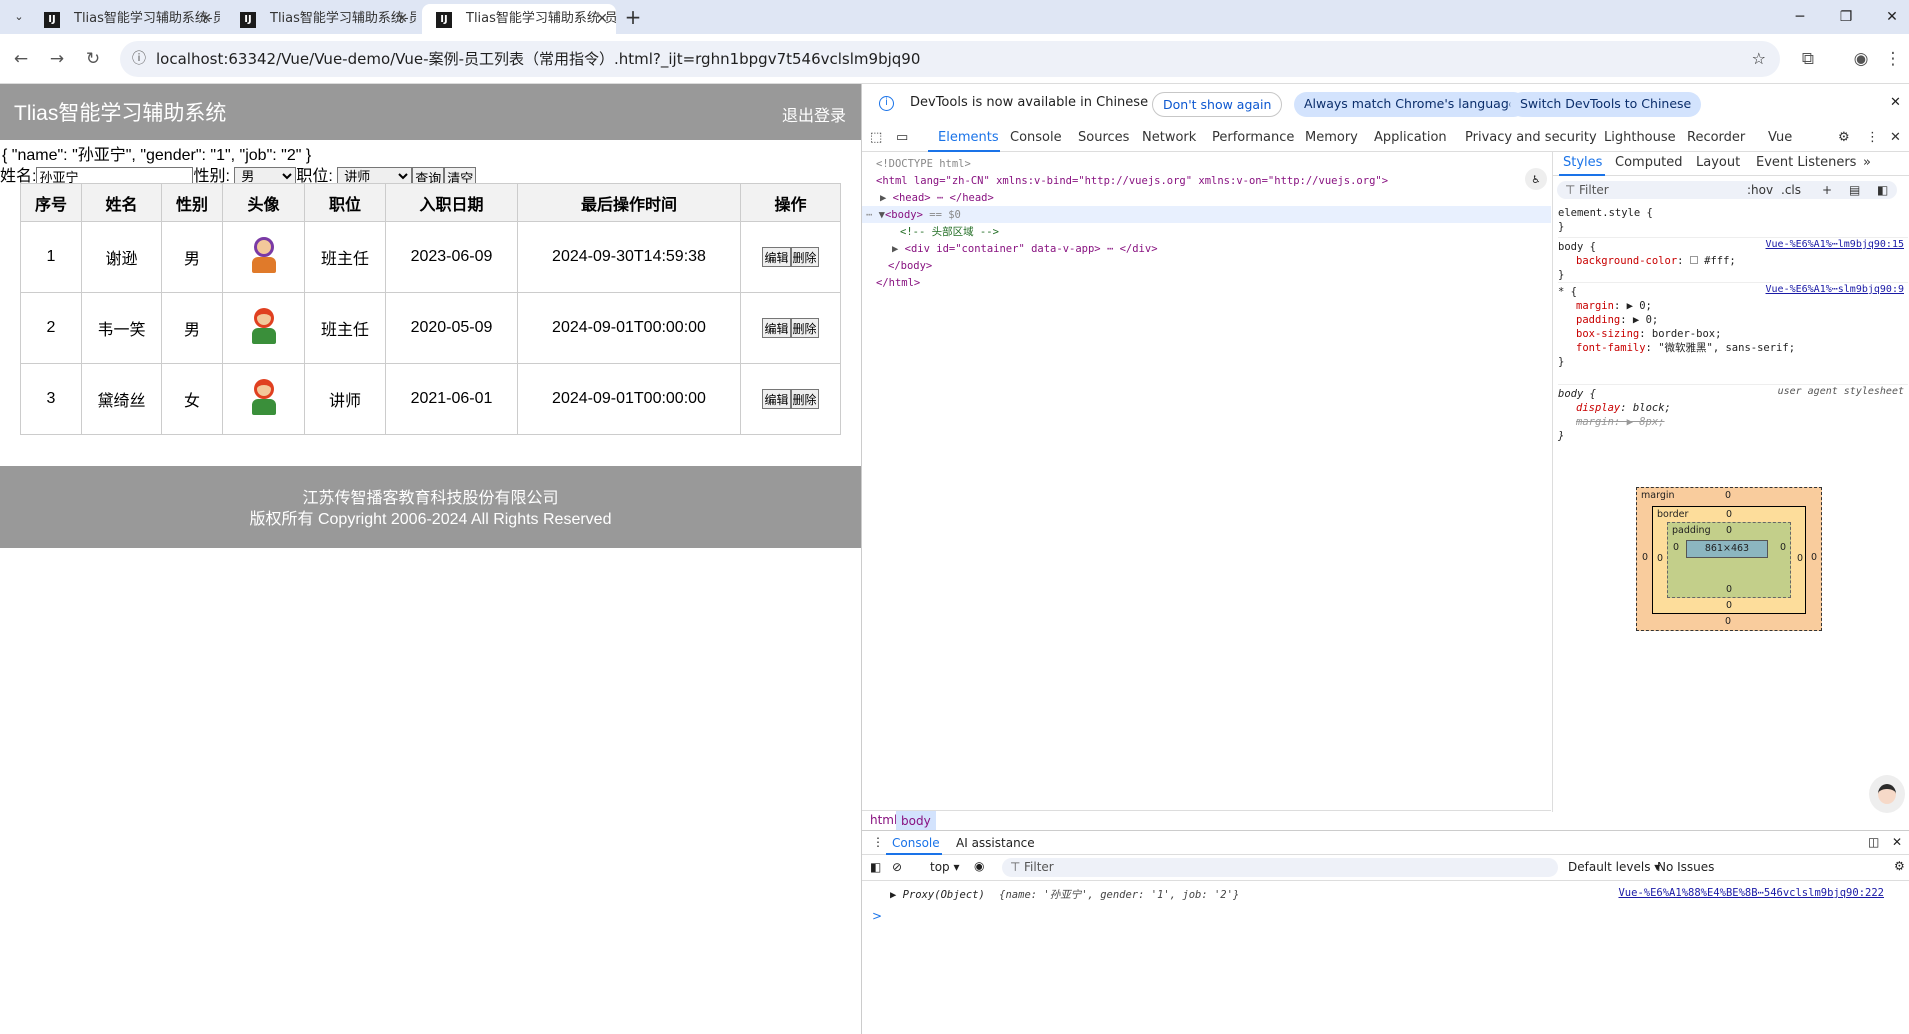 The image size is (1909, 1034). What do you see at coordinates (1253, 137) in the screenshot?
I see `tab-performance: Performance` at bounding box center [1253, 137].